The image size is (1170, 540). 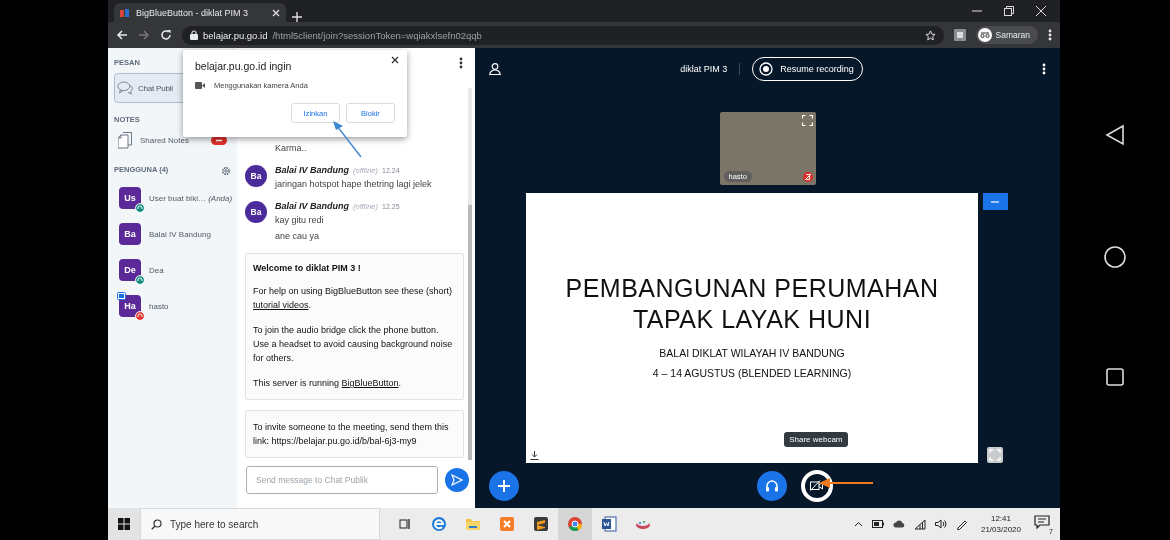 I want to click on slide-title: TAPAK LAYAK HUNI, so click(x=752, y=319).